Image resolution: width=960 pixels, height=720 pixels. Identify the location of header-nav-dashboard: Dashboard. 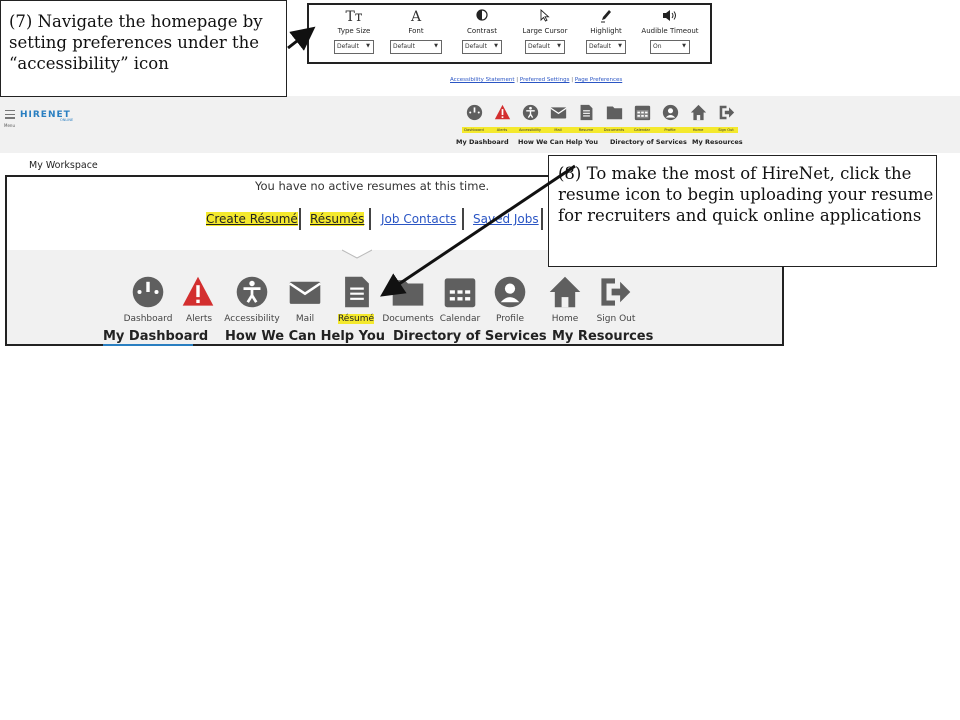
(474, 118).